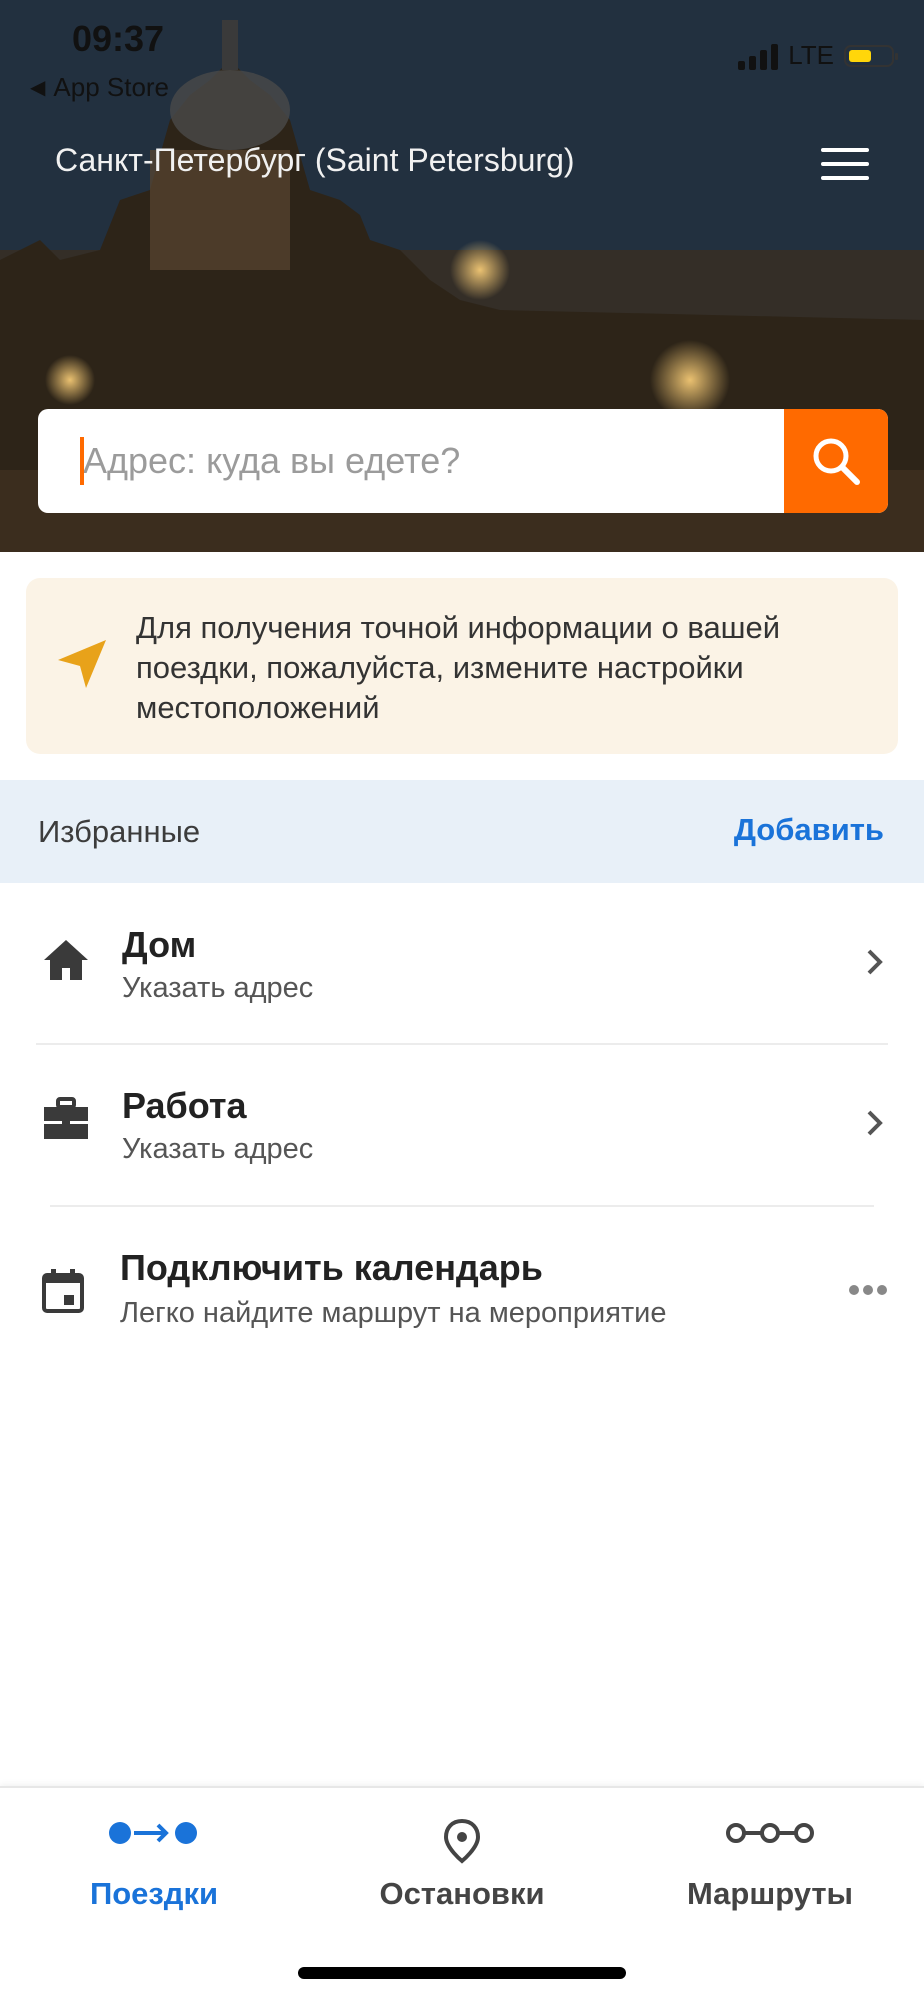  I want to click on signal-icon, so click(758, 56).